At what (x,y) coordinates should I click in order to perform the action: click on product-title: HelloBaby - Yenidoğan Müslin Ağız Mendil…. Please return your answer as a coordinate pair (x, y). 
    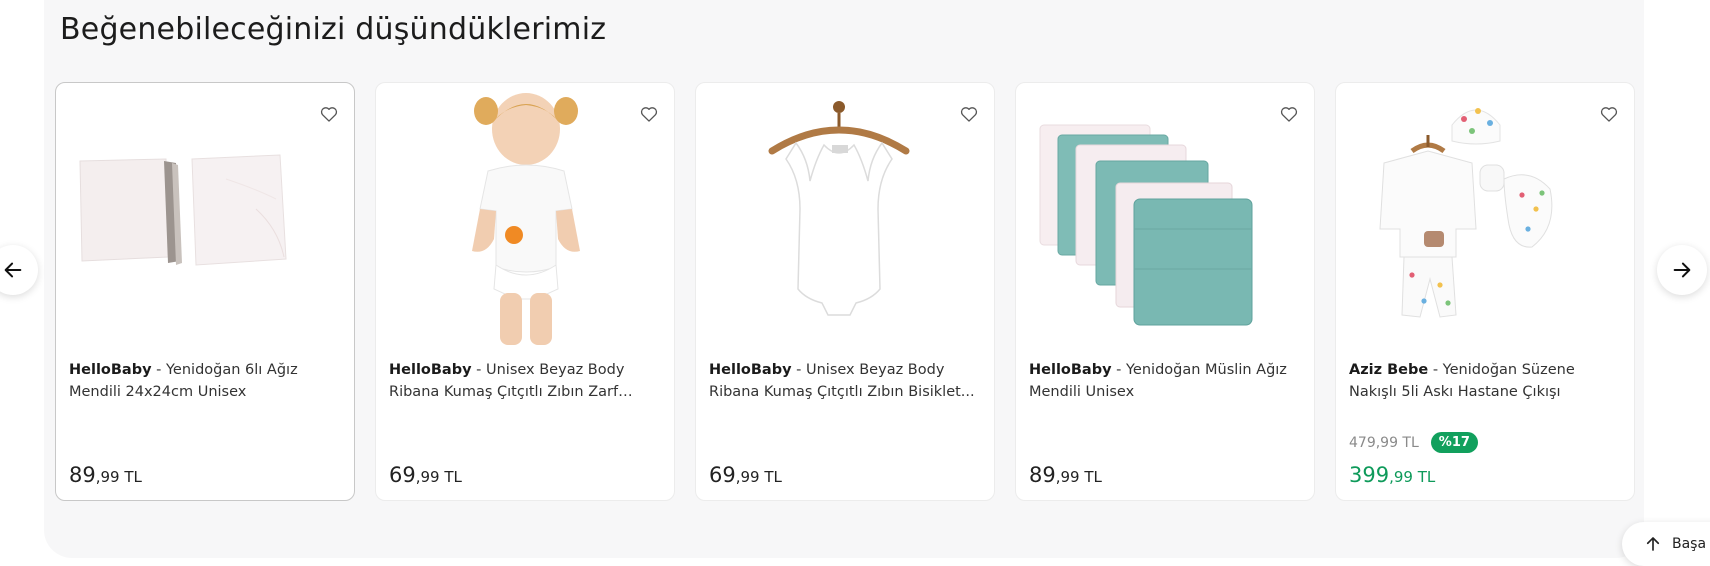
    Looking at the image, I should click on (1167, 381).